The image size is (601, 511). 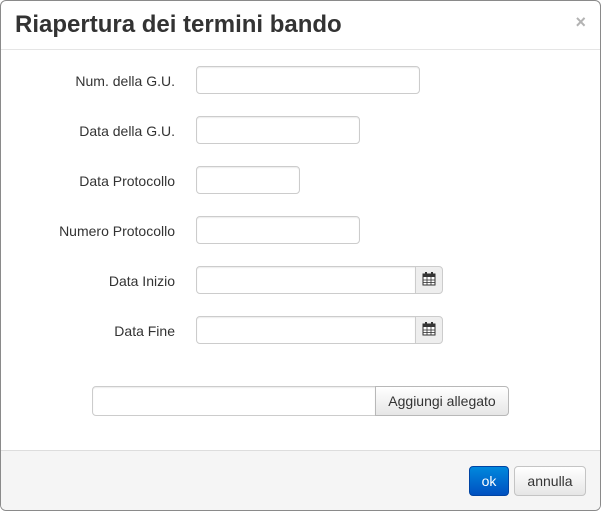 I want to click on modal-header: Riapertura dei termini bando ×, so click(x=300, y=25).